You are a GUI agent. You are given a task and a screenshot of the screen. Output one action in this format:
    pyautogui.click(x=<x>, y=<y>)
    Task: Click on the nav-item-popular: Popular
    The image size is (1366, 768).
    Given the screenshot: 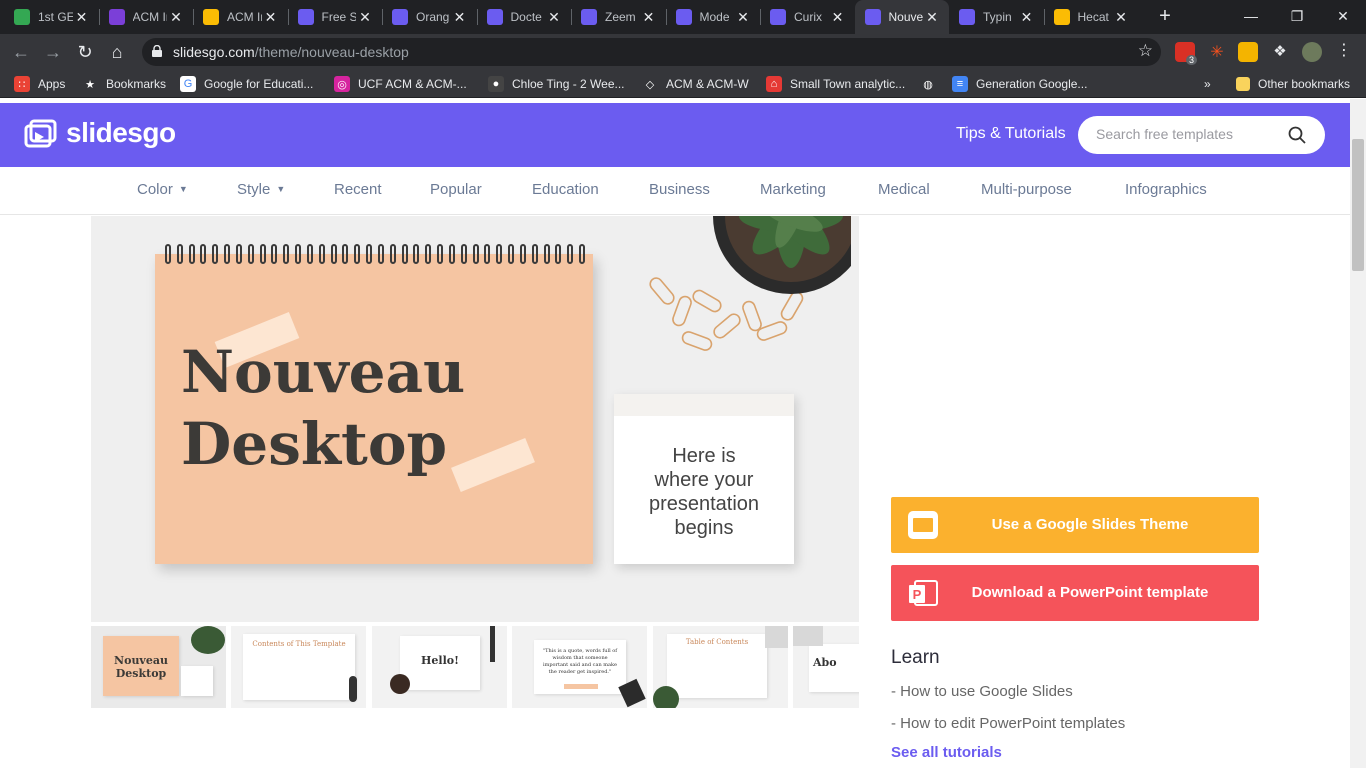 What is the action you would take?
    pyautogui.click(x=456, y=189)
    